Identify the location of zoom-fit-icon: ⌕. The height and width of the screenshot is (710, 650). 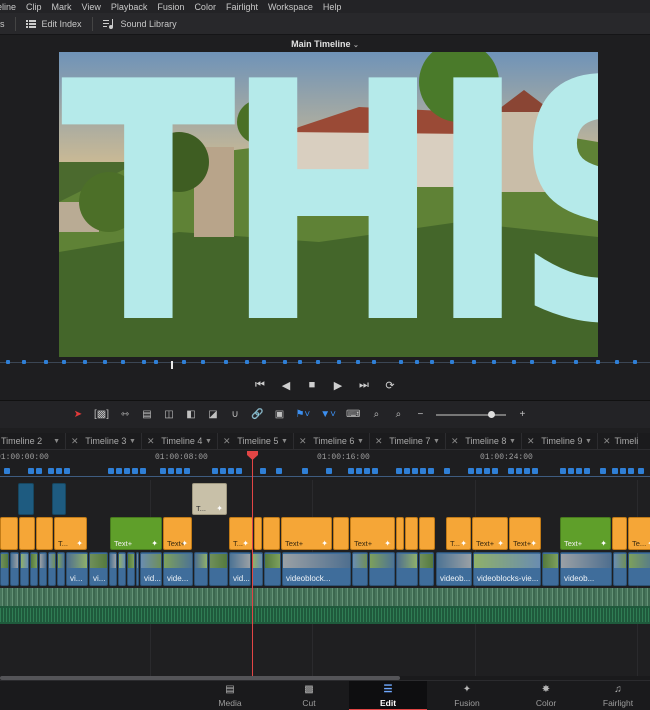
(376, 414).